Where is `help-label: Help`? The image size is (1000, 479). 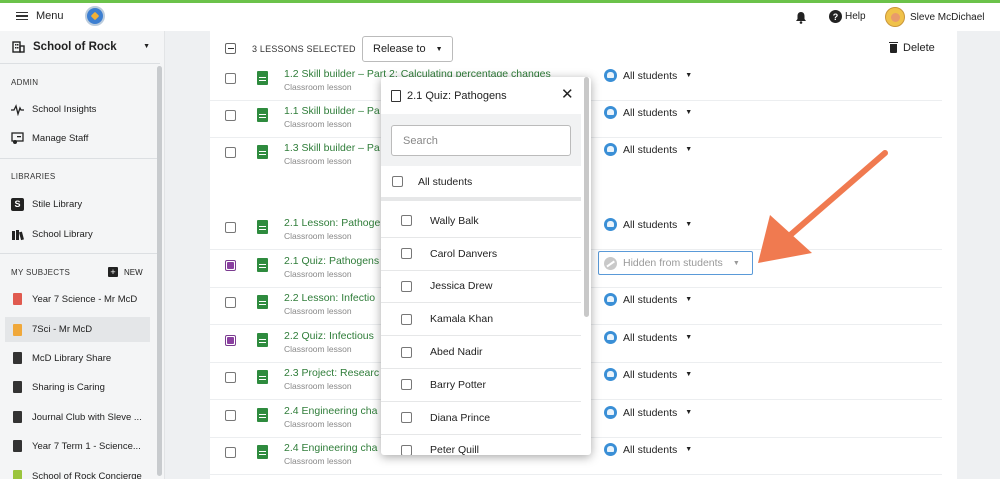
help-label: Help is located at coordinates (855, 16).